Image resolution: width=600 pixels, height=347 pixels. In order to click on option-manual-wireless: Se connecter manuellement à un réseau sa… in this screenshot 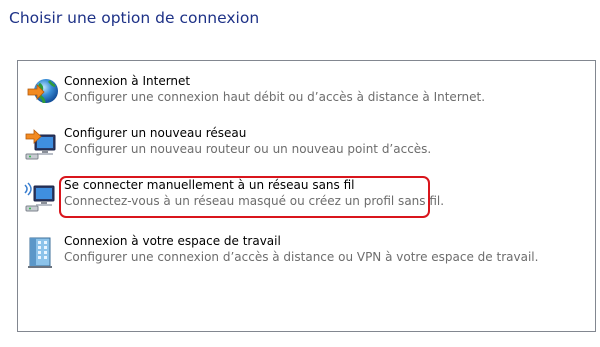, I will do `click(298, 198)`.